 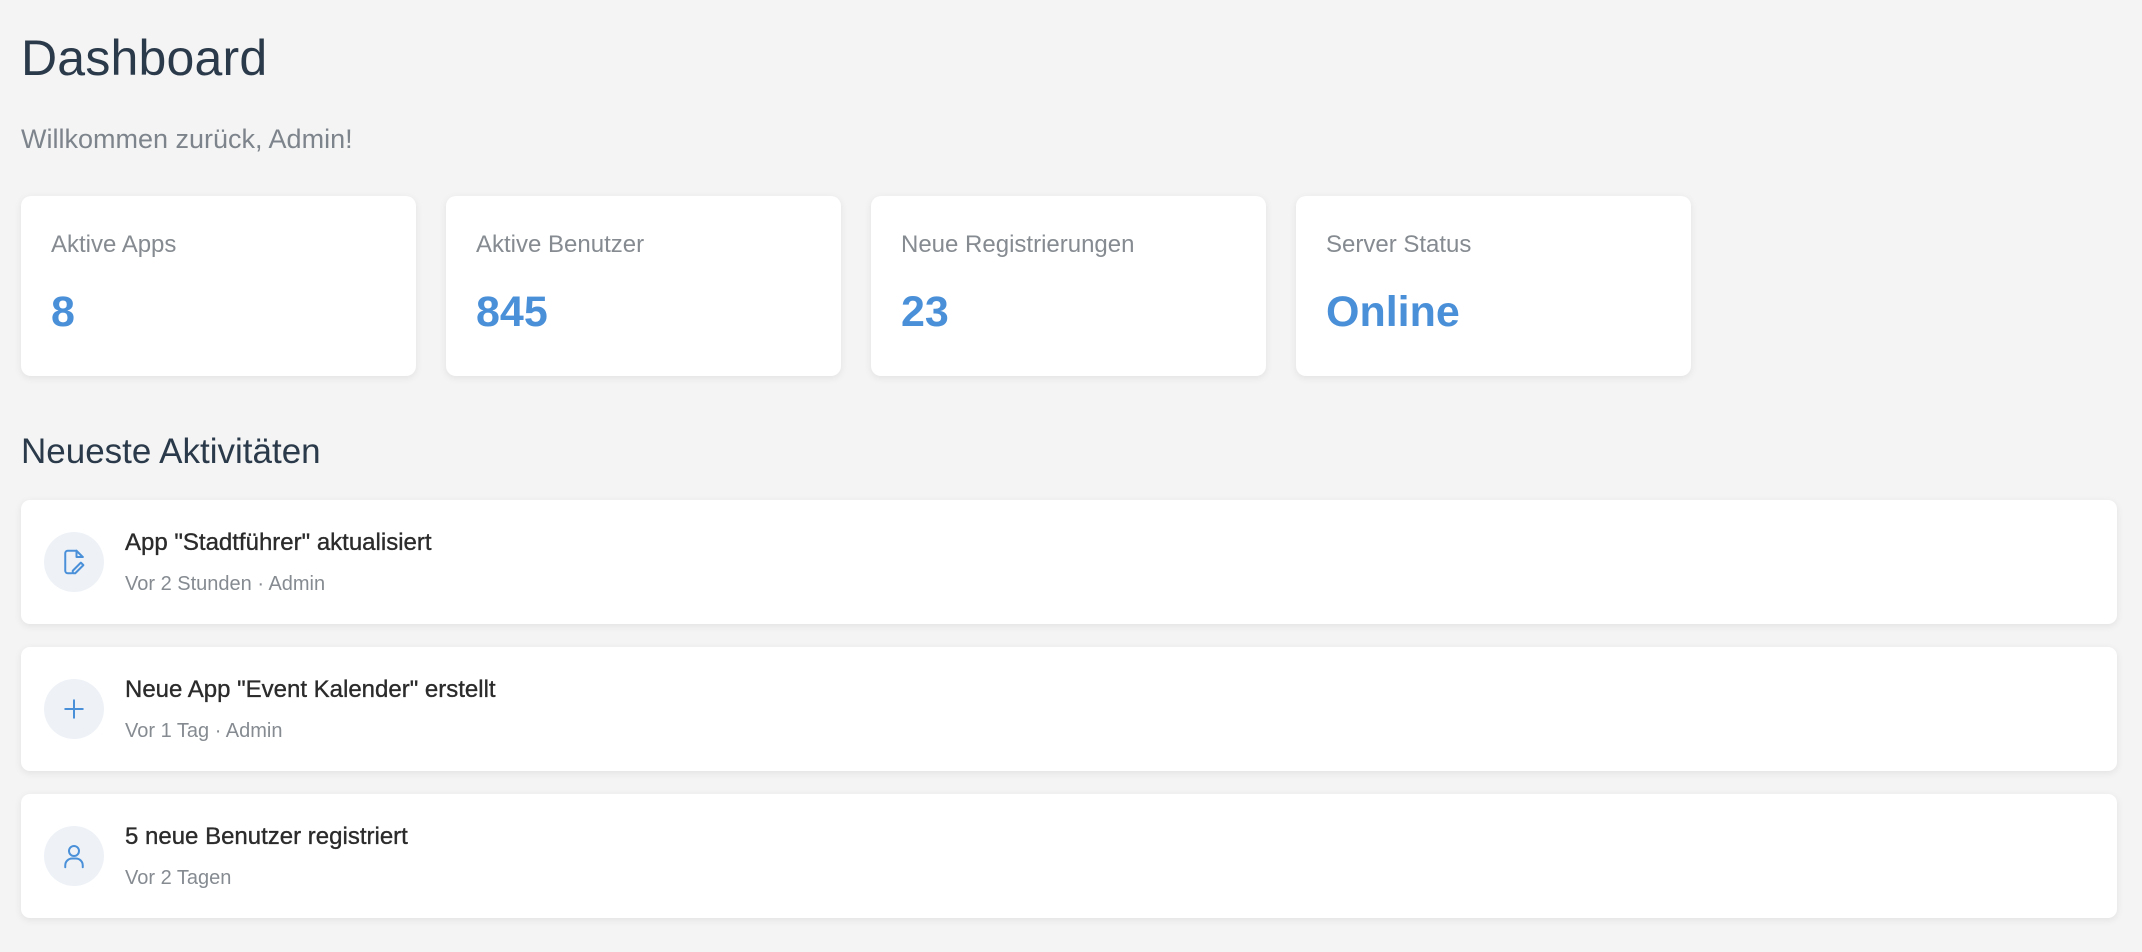 What do you see at coordinates (187, 139) in the screenshot?
I see `welcome-message: Willkommen zurück, Admin!` at bounding box center [187, 139].